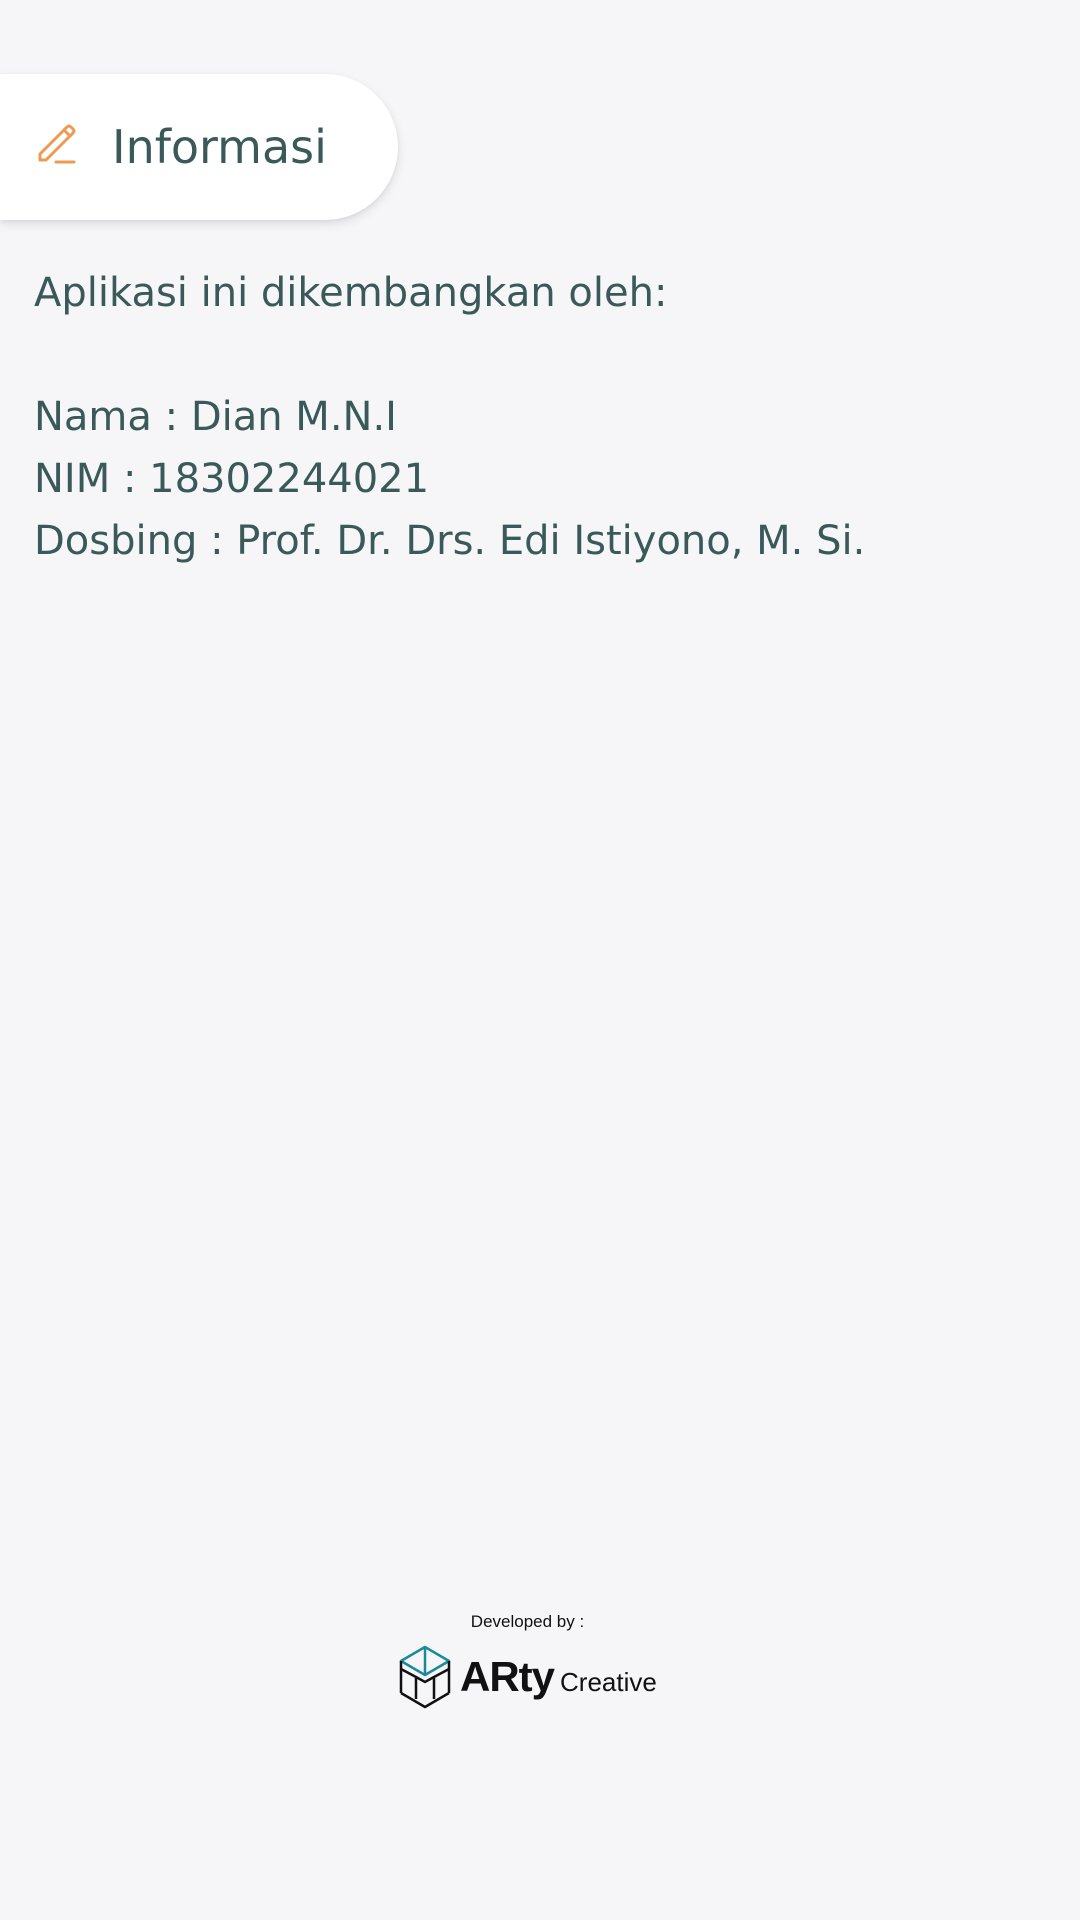 The image size is (1080, 1920). I want to click on brand-name: ARty, so click(507, 1676).